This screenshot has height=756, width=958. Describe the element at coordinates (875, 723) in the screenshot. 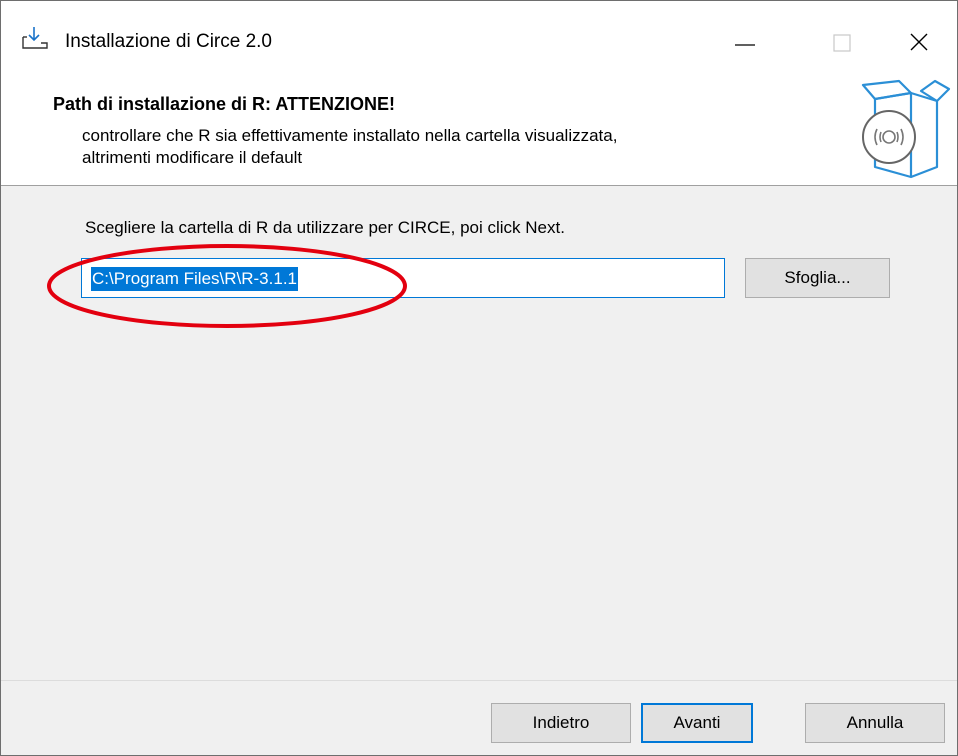

I see `cancel-button: Annulla` at that location.